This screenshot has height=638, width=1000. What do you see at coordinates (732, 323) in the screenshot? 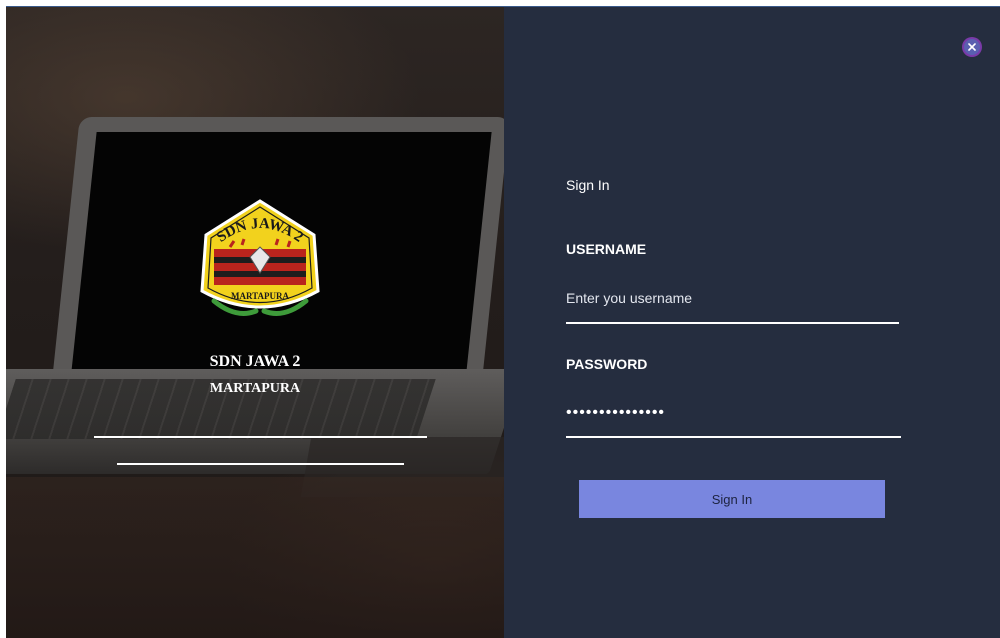
I see `username-underline` at bounding box center [732, 323].